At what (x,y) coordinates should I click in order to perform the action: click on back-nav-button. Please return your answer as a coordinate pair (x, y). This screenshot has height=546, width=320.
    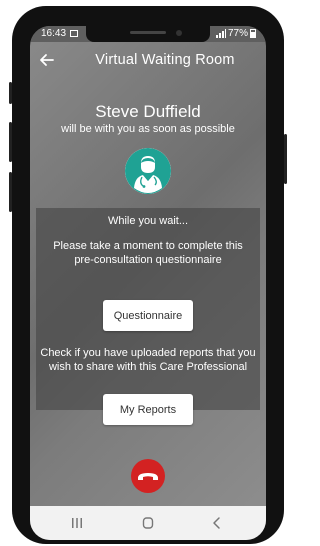
    Looking at the image, I should click on (217, 523).